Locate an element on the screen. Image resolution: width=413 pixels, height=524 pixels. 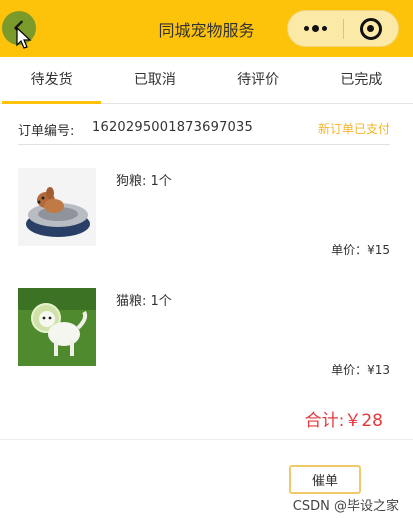
order-status-badge: 新订单已支付 is located at coordinates (353, 129).